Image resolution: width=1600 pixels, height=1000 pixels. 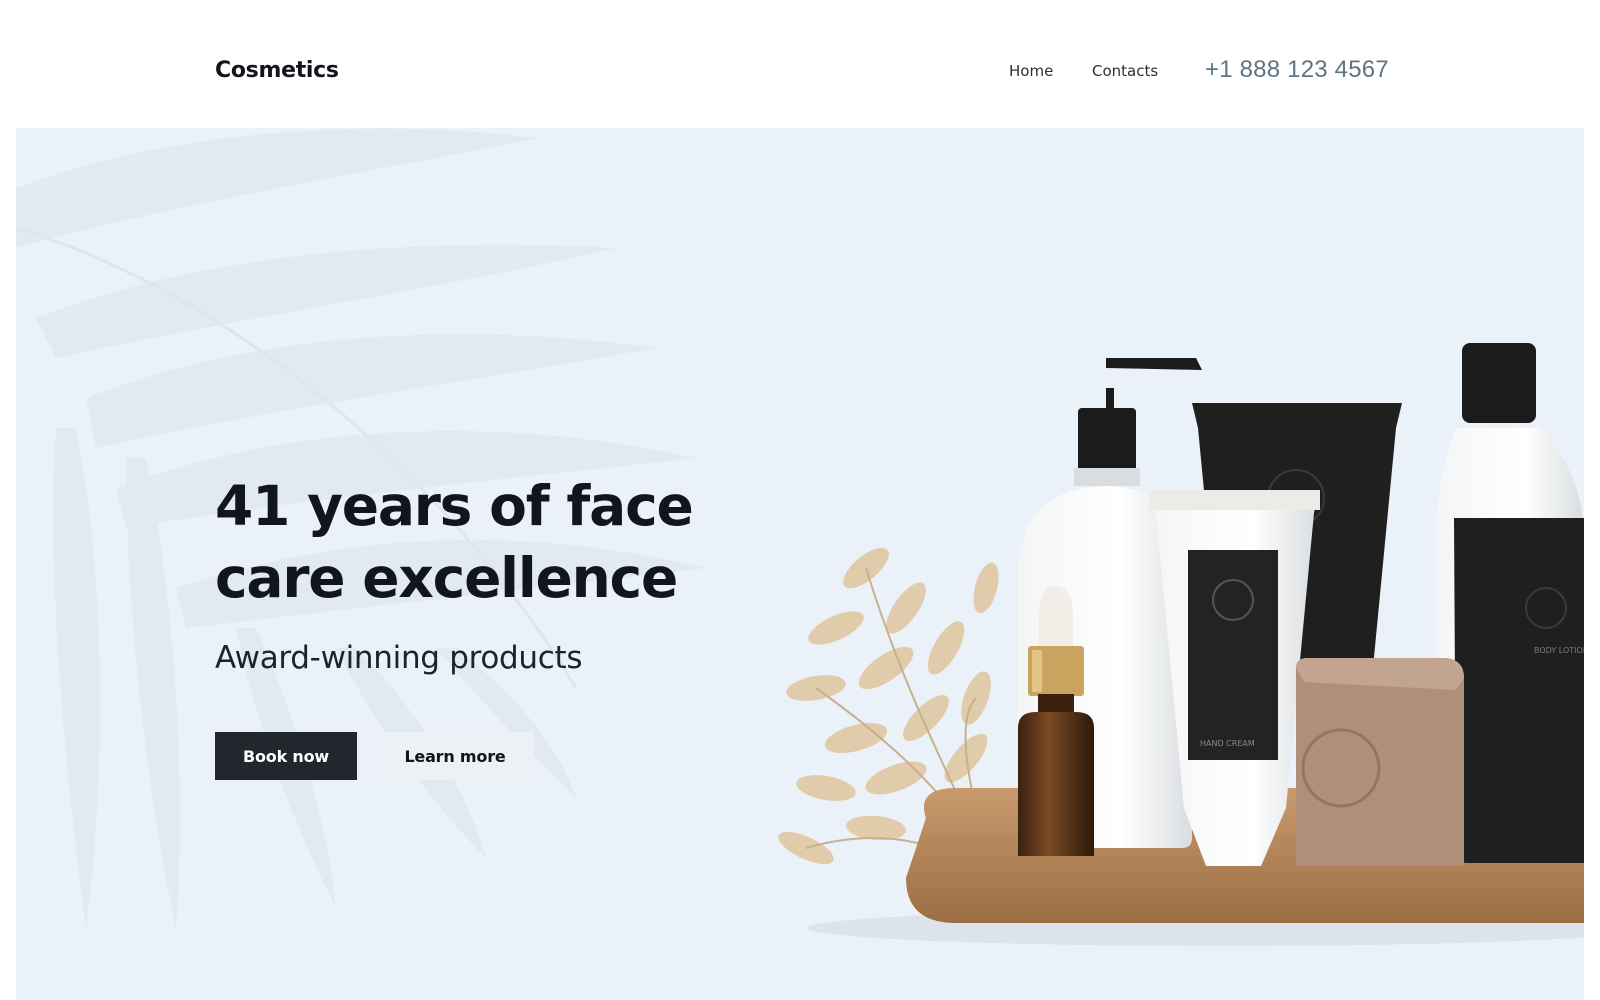 I want to click on hero-subtitle: Award-winning products, so click(x=399, y=658).